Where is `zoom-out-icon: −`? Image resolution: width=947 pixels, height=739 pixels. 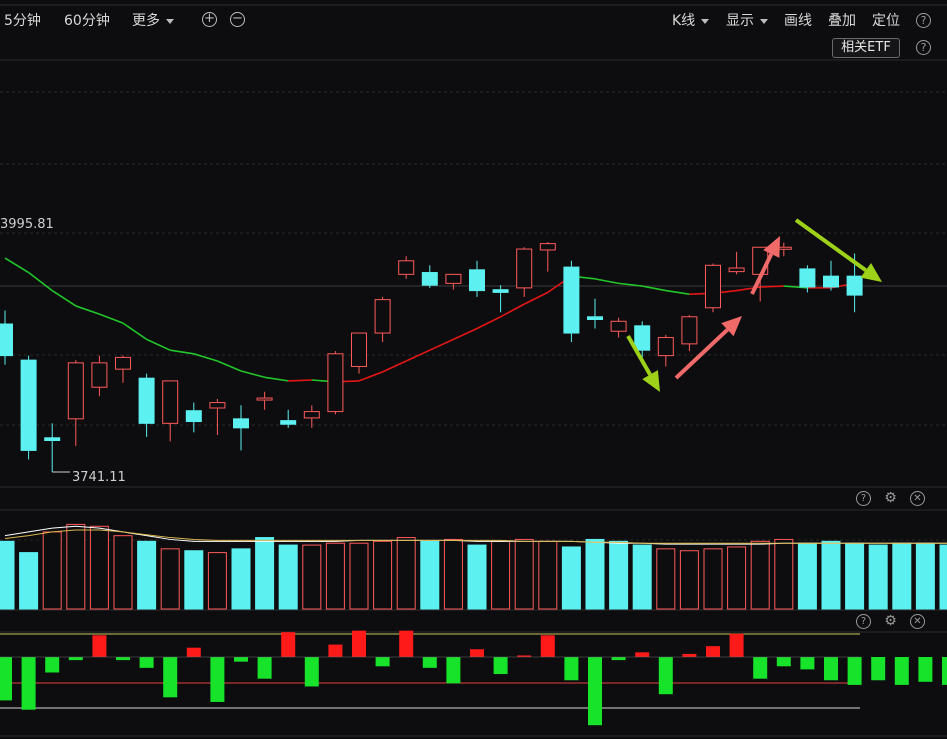
zoom-out-icon: − is located at coordinates (237, 19).